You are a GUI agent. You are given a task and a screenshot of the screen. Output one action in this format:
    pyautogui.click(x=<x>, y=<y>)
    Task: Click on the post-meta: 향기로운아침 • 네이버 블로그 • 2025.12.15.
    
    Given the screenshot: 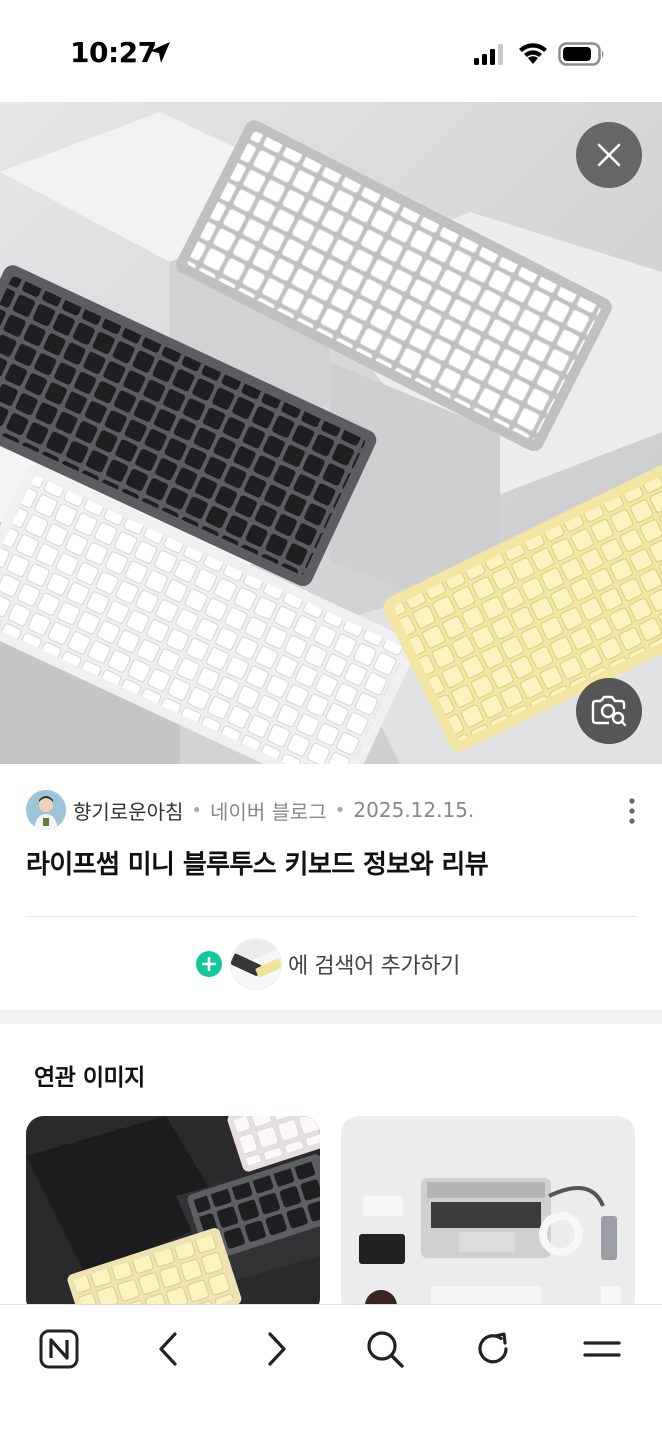 What is the action you would take?
    pyautogui.click(x=336, y=810)
    